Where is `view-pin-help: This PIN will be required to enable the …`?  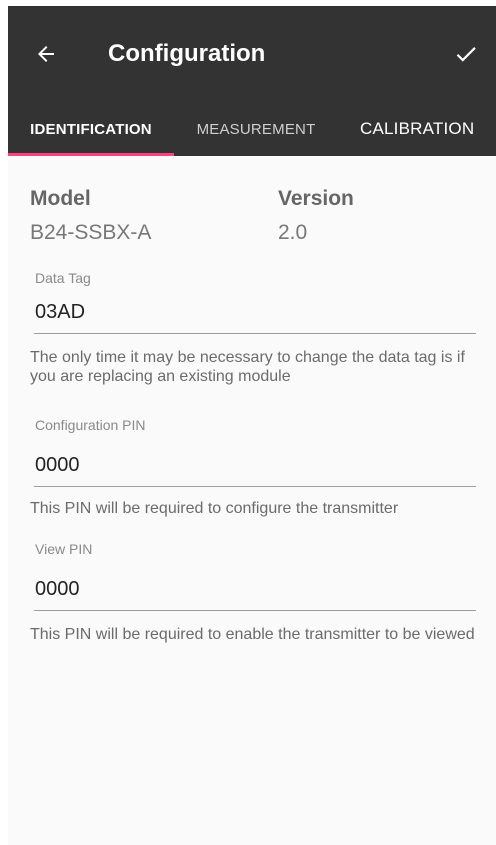
view-pin-help: This PIN will be required to enable the … is located at coordinates (252, 634).